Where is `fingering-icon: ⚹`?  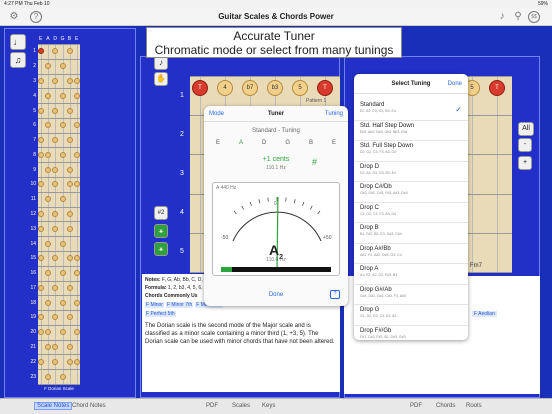
fingering-icon: ⚹ is located at coordinates (161, 249).